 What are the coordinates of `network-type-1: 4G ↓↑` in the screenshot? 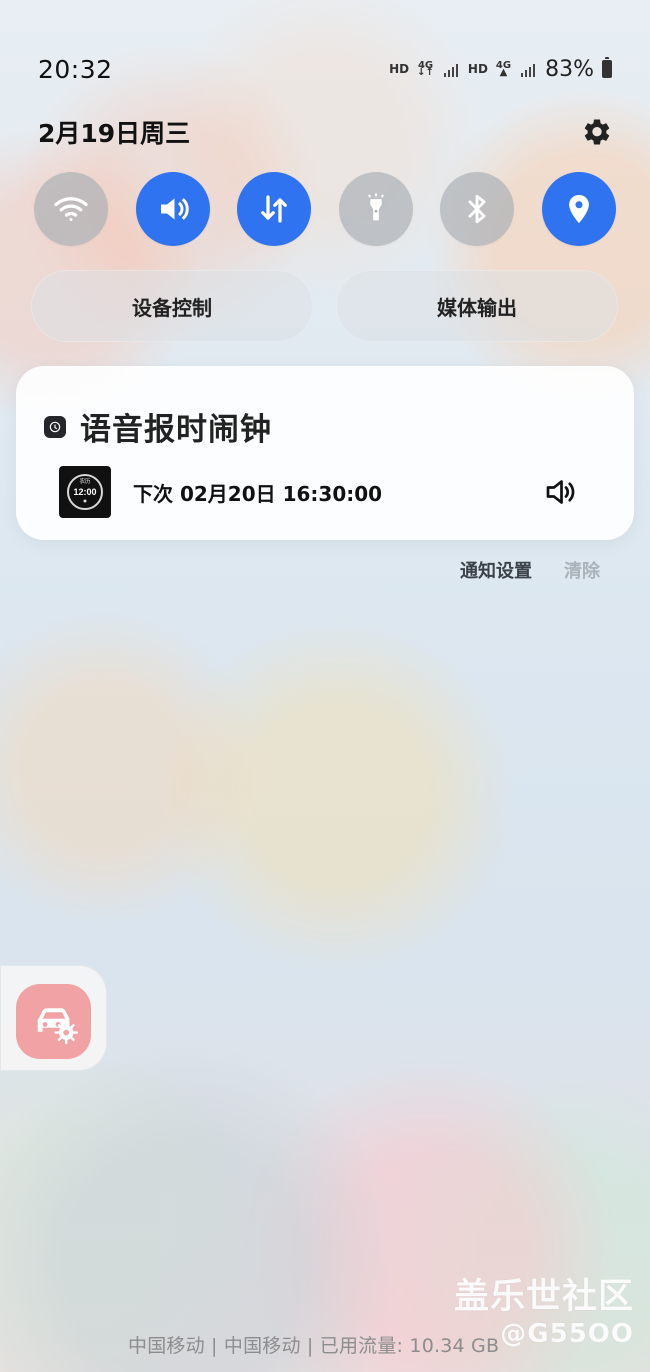 It's located at (425, 69).